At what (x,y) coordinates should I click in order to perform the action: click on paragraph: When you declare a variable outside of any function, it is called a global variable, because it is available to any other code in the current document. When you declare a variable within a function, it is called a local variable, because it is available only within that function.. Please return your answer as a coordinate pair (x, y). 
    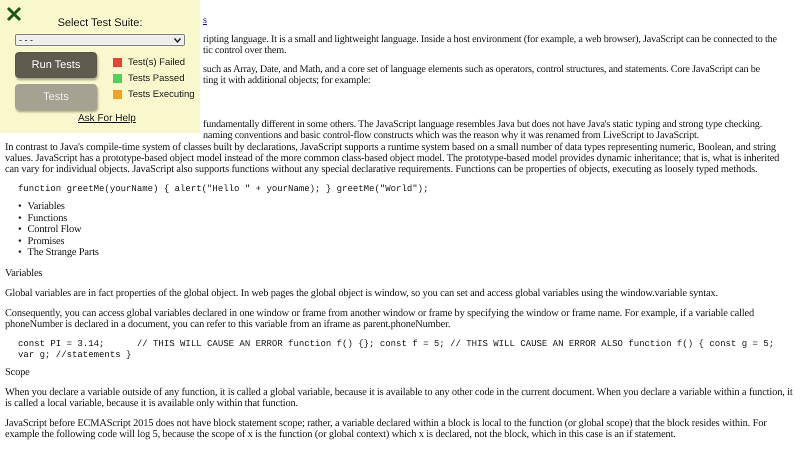
    Looking at the image, I should click on (399, 397).